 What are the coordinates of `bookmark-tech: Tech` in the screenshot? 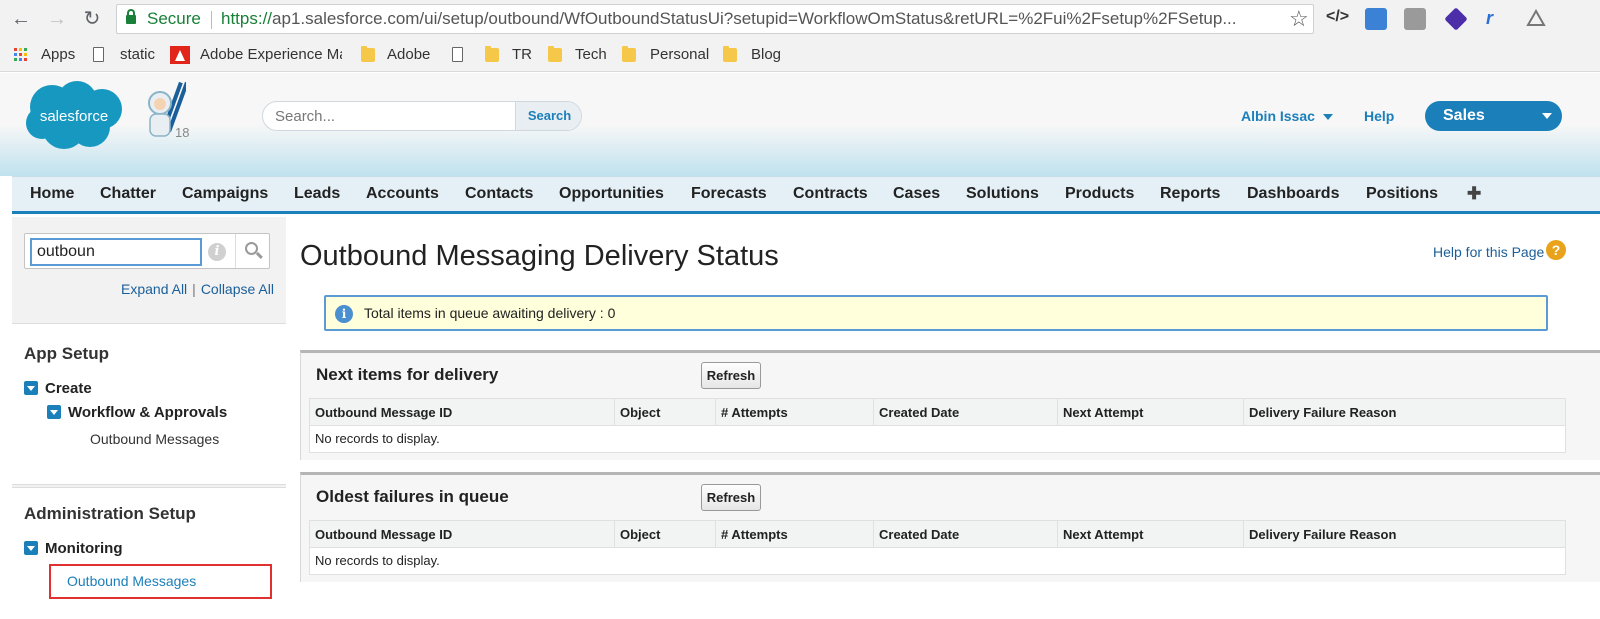 It's located at (578, 55).